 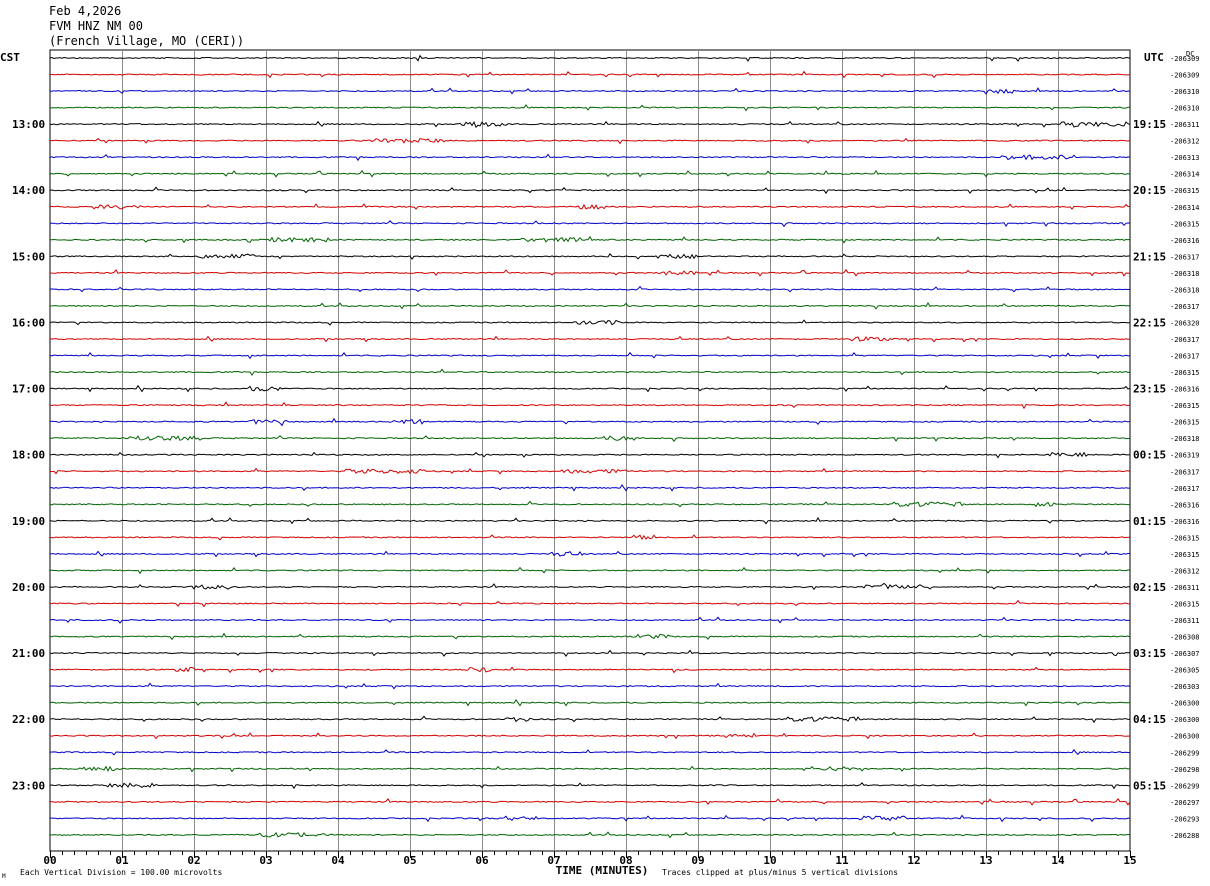 What do you see at coordinates (1149, 785) in the screenshot?
I see `utc-hour-label: 05:15` at bounding box center [1149, 785].